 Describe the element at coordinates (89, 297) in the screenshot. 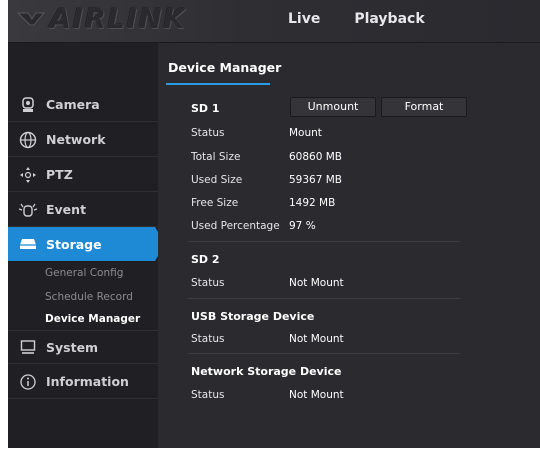

I see `sidebar-sub-schedule-record: Schedule Record` at that location.